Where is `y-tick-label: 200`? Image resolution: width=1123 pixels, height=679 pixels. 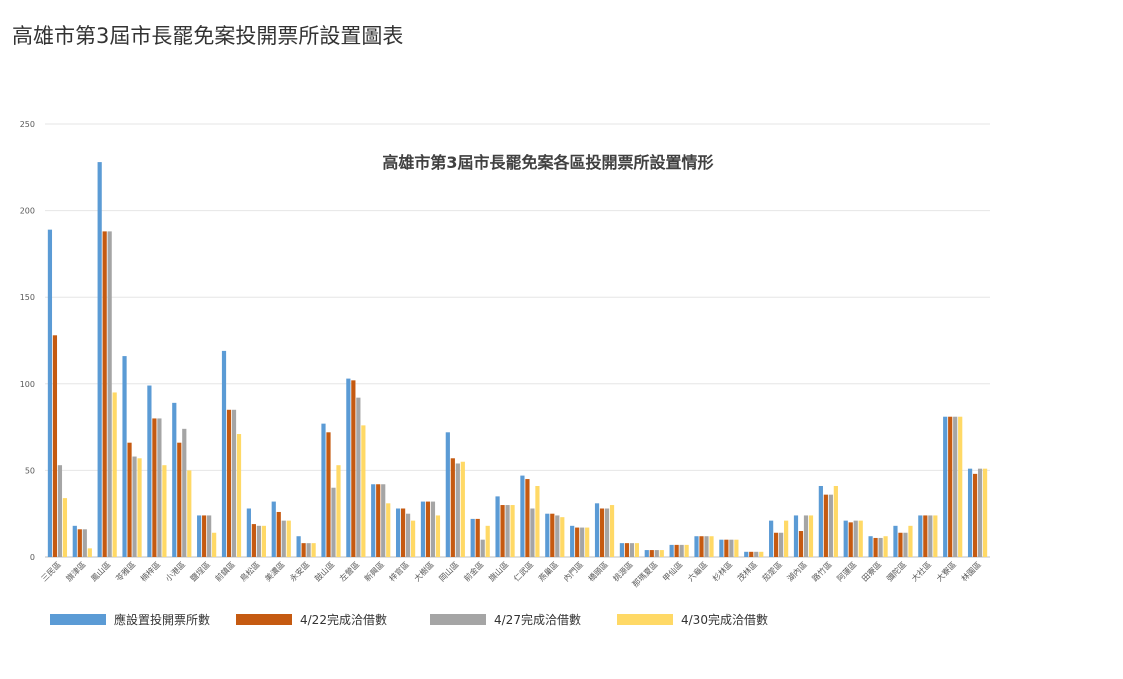
y-tick-label: 200 is located at coordinates (27, 211).